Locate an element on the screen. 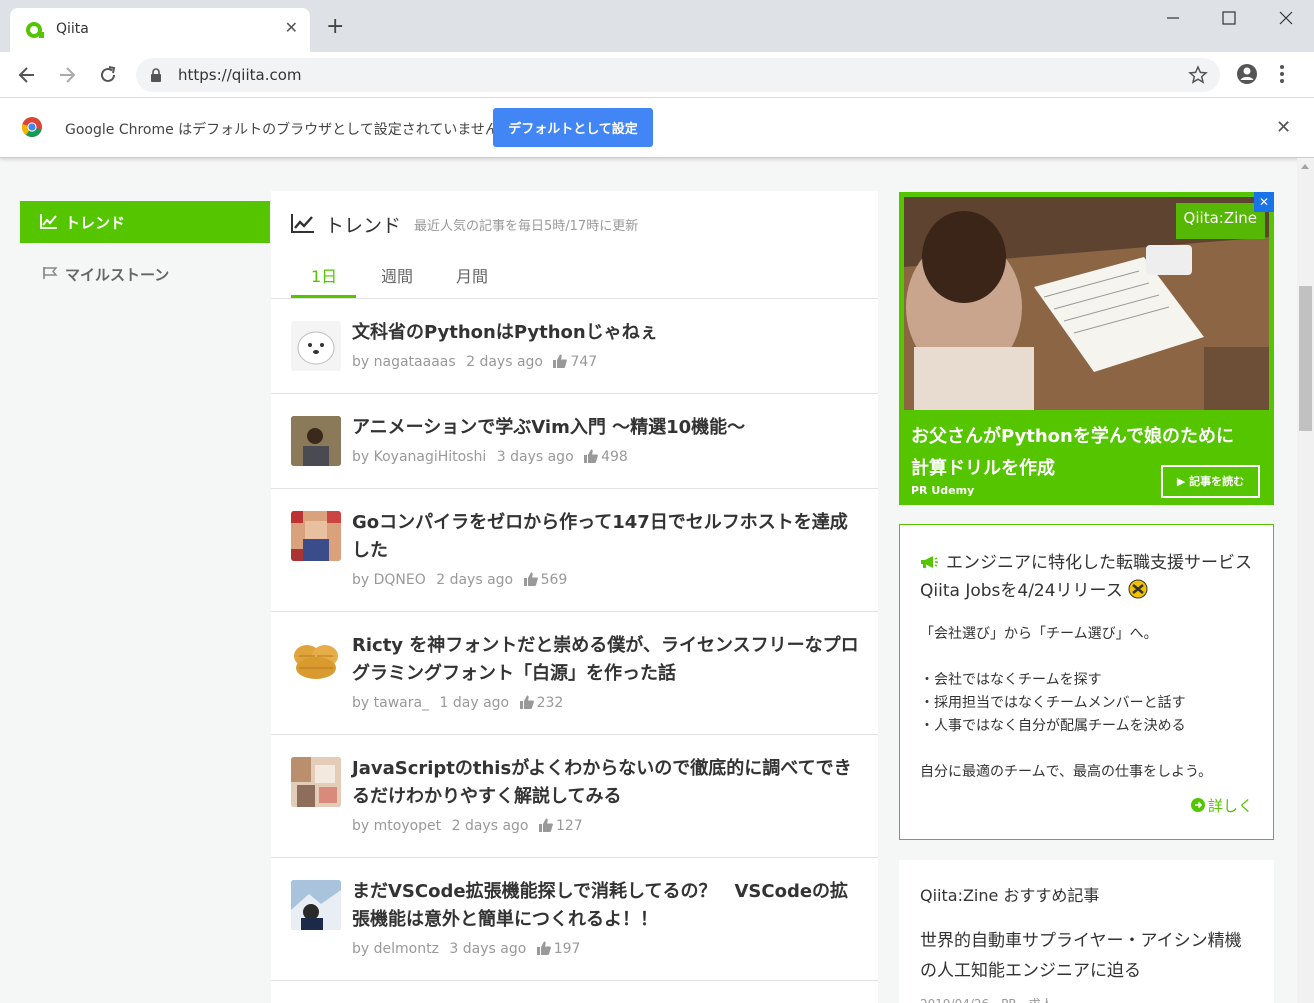 This screenshot has width=1314, height=1003. scroll-up-arrow-icon is located at coordinates (1305, 166).